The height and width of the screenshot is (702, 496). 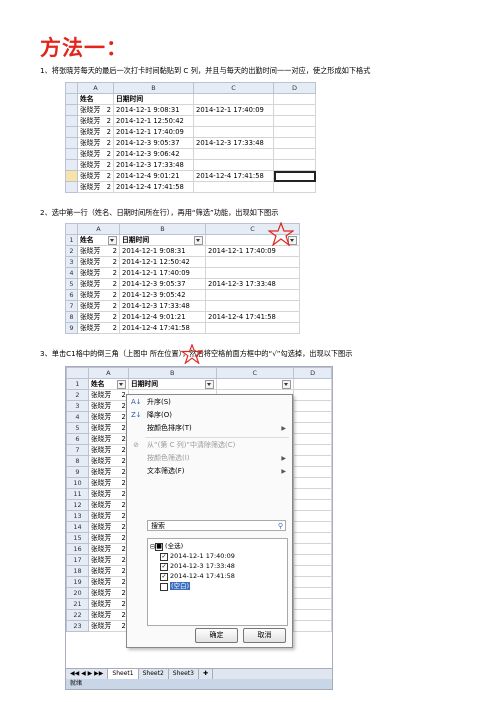 I want to click on row-header: 22, so click(x=77, y=615).